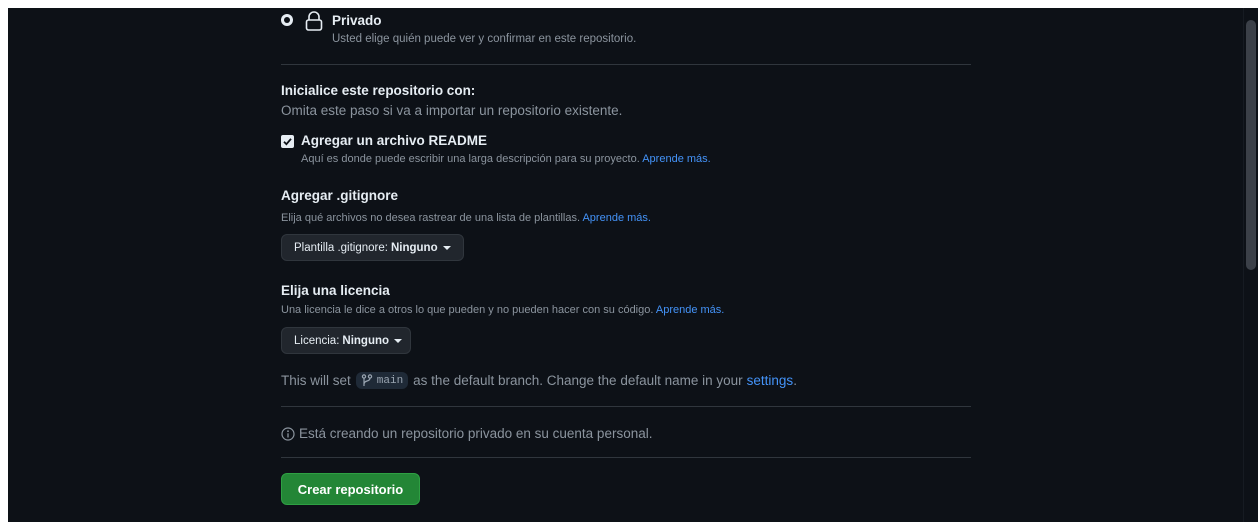  Describe the element at coordinates (366, 380) in the screenshot. I see `git-branch-icon` at that location.